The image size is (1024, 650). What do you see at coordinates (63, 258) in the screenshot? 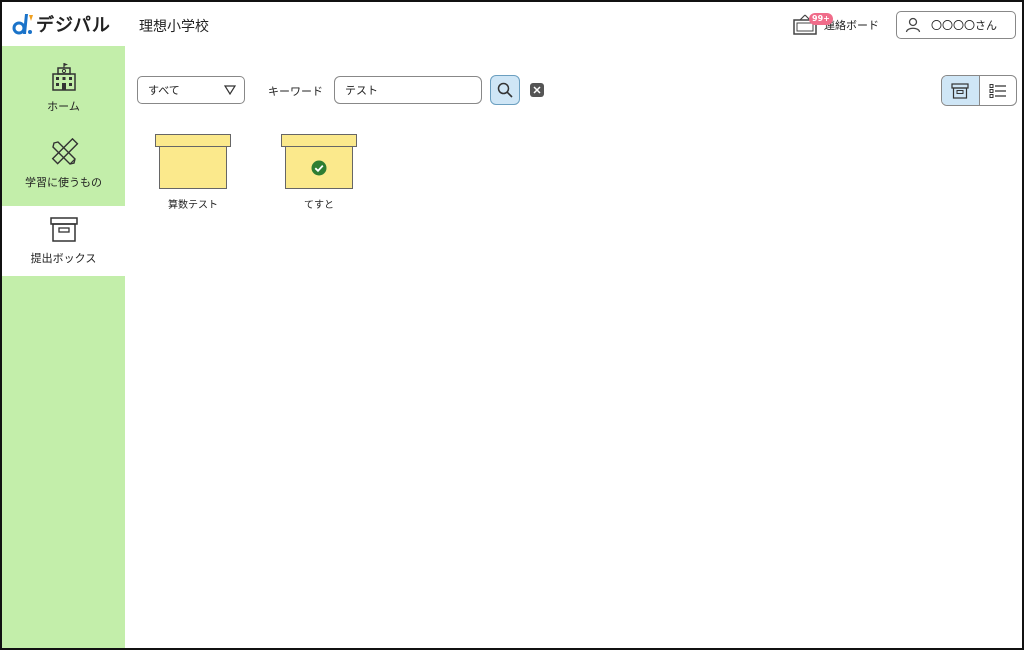
I see `sidebar-item-label: 提出ボックス` at bounding box center [63, 258].